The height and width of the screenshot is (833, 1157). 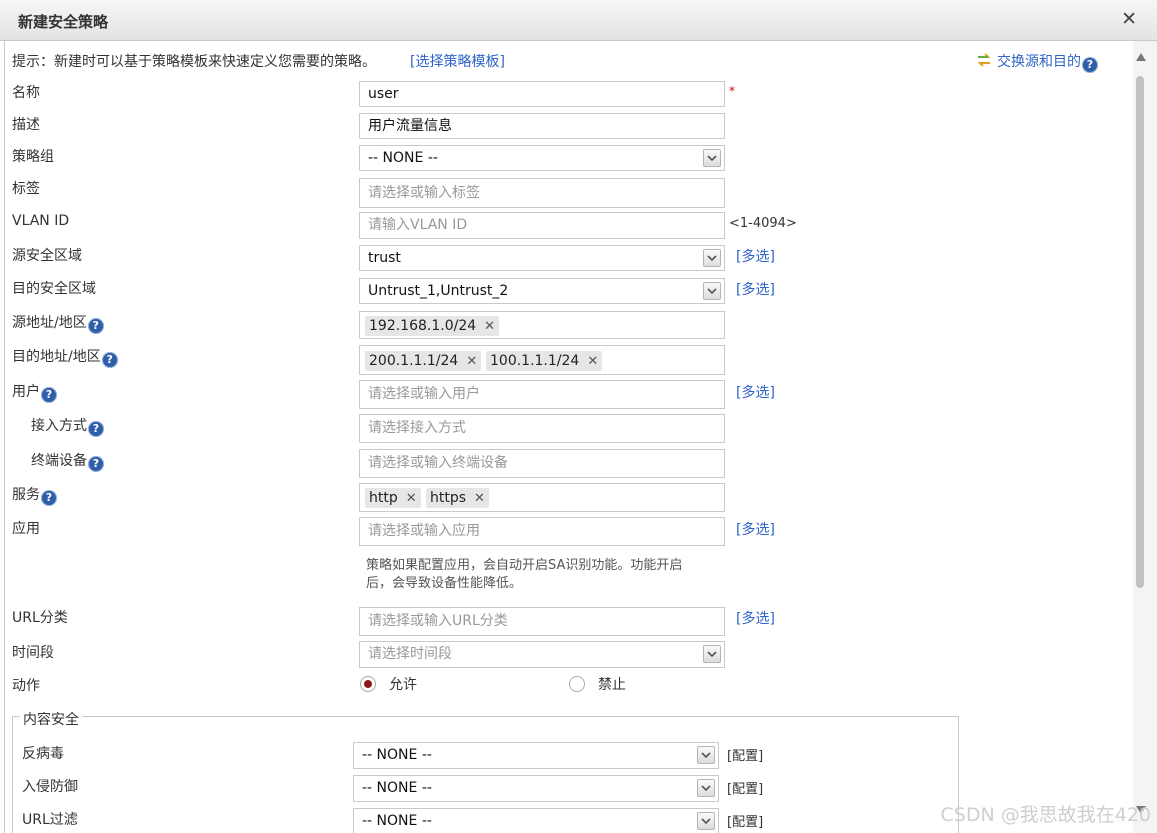 What do you see at coordinates (47, 256) in the screenshot?
I see `src-zone-label: 源安全区域` at bounding box center [47, 256].